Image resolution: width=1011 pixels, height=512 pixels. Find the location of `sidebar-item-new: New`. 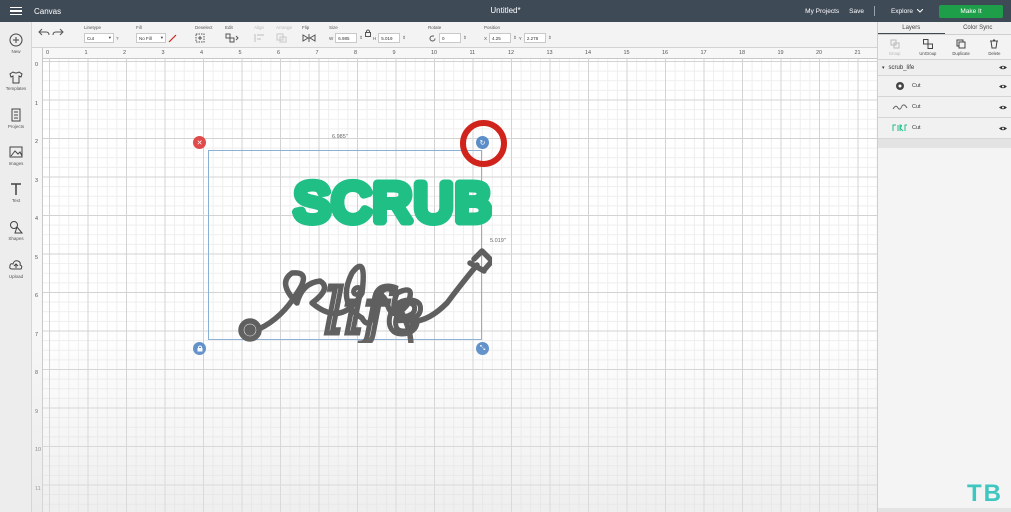

sidebar-item-new: New is located at coordinates (16, 43).